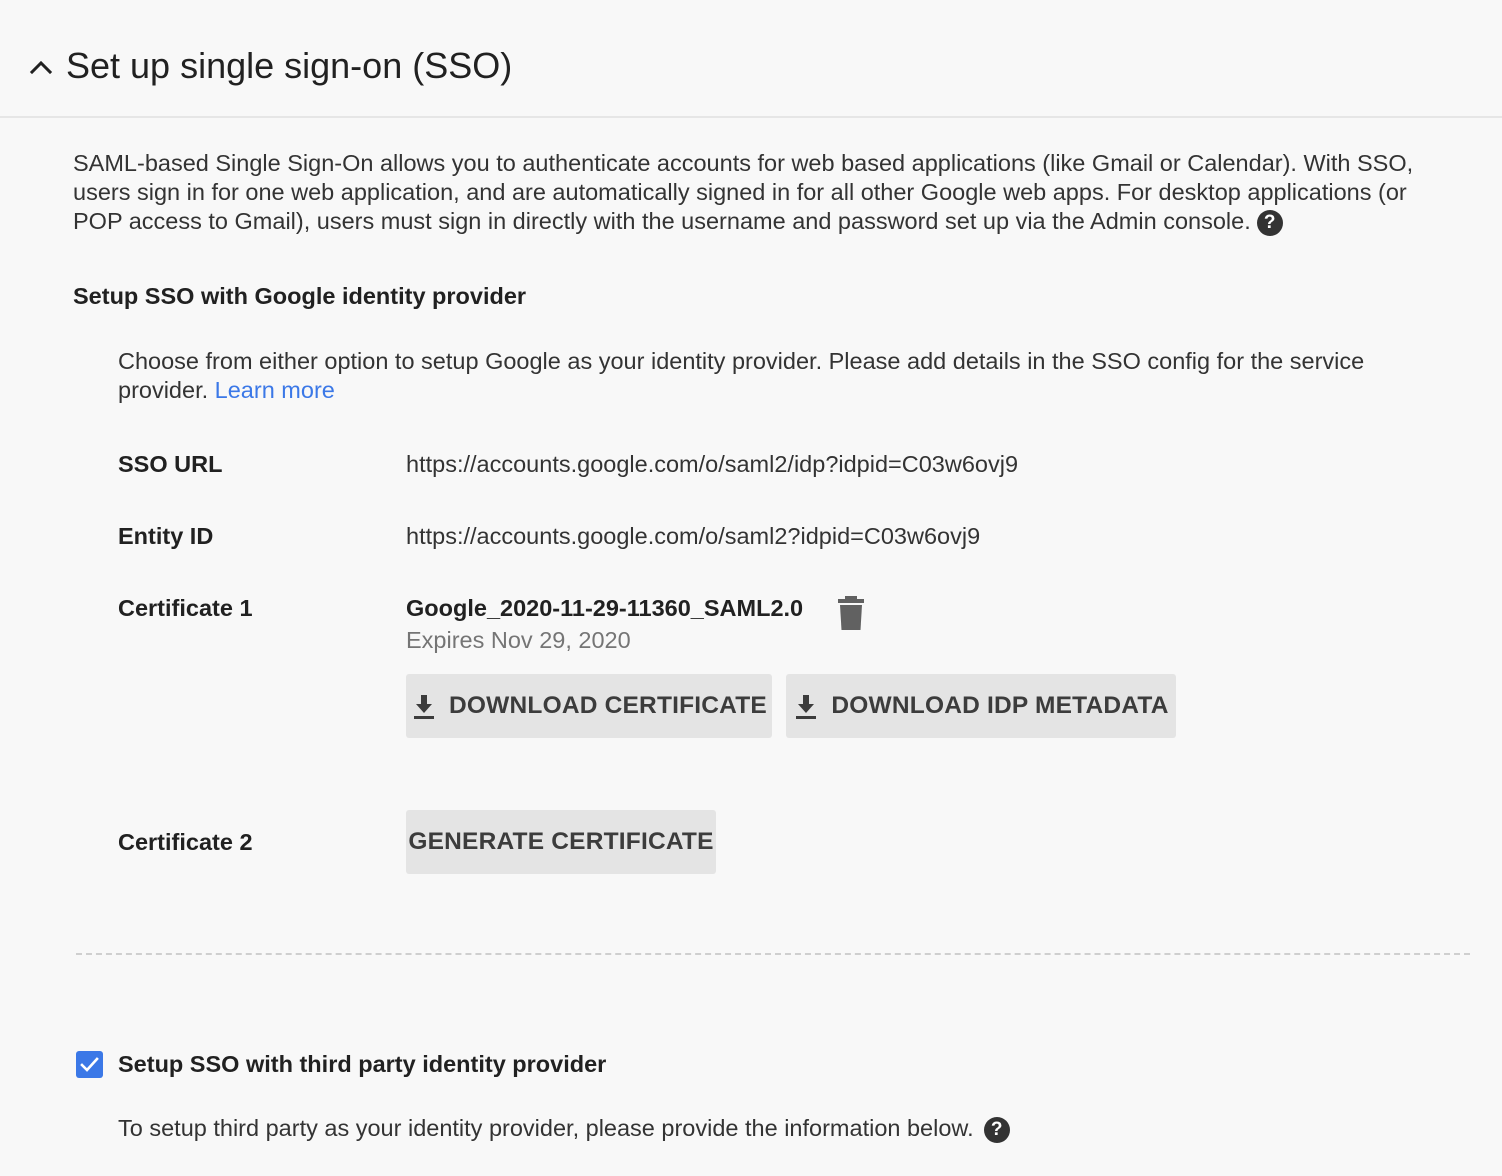 This screenshot has width=1502, height=1176. What do you see at coordinates (851, 613) in the screenshot?
I see `trash-icon` at bounding box center [851, 613].